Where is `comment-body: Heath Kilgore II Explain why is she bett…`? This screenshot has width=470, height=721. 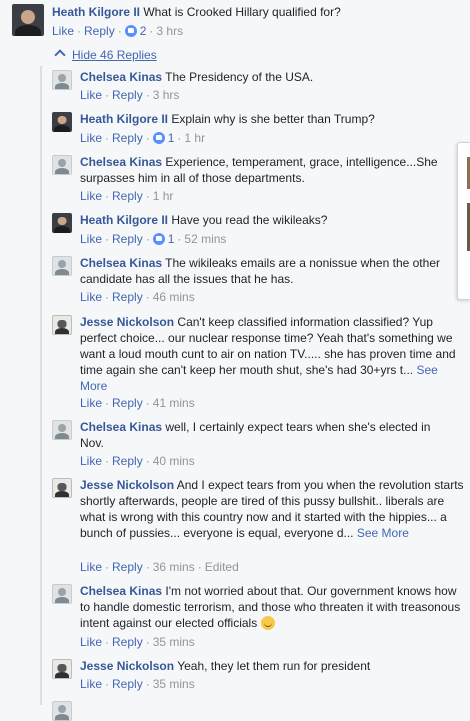 comment-body: Heath Kilgore II Explain why is she bett… is located at coordinates (270, 119).